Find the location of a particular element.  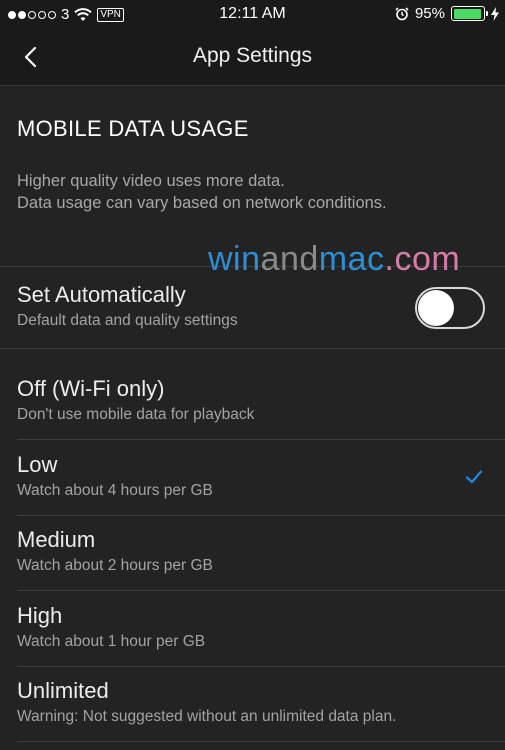

option-title: Off (Wi-Fi only) is located at coordinates (91, 388).